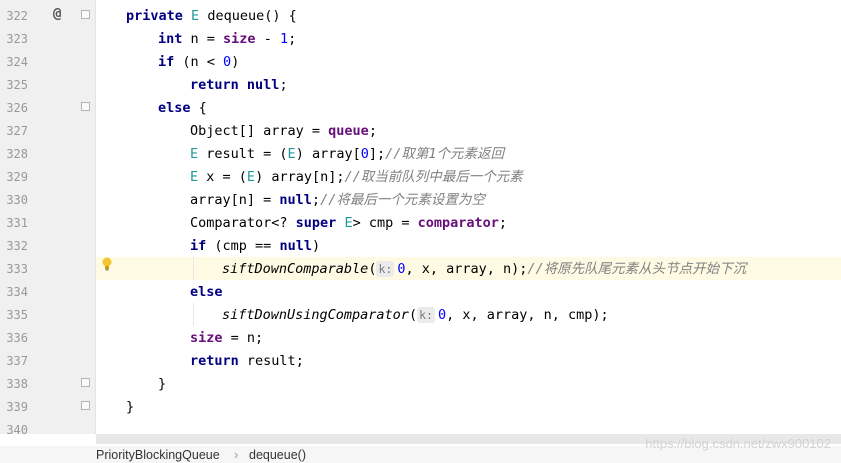 The image size is (841, 463). I want to click on line-number: 328, so click(14, 154).